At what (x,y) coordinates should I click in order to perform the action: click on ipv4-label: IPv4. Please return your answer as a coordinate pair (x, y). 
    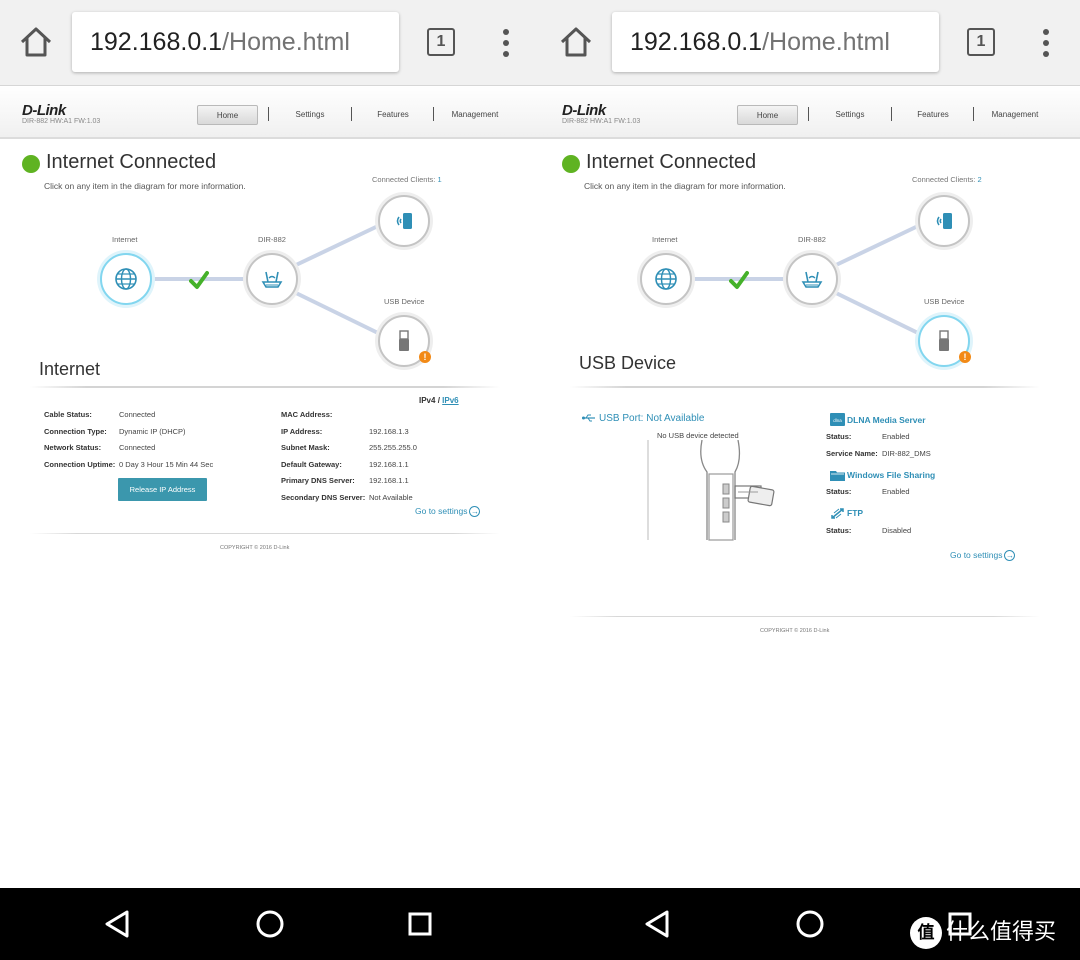
    Looking at the image, I should click on (427, 400).